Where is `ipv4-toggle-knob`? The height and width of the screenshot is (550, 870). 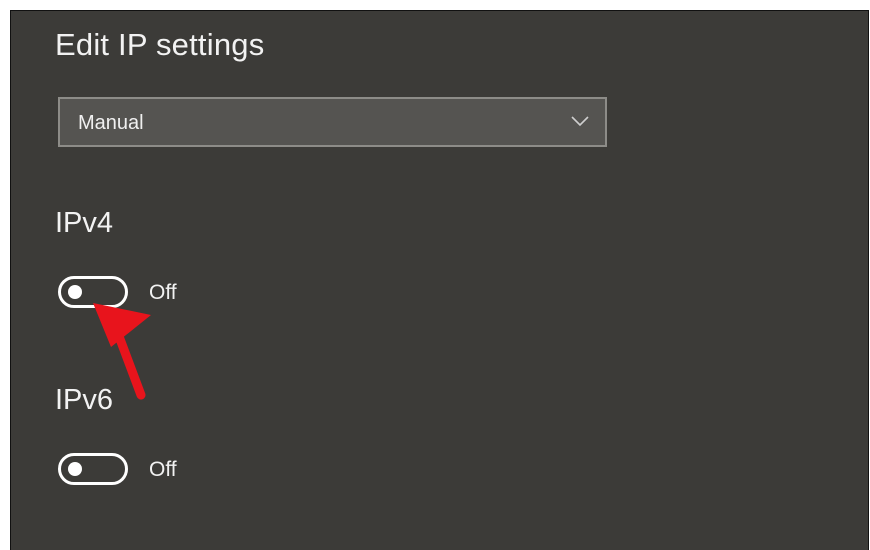 ipv4-toggle-knob is located at coordinates (75, 292).